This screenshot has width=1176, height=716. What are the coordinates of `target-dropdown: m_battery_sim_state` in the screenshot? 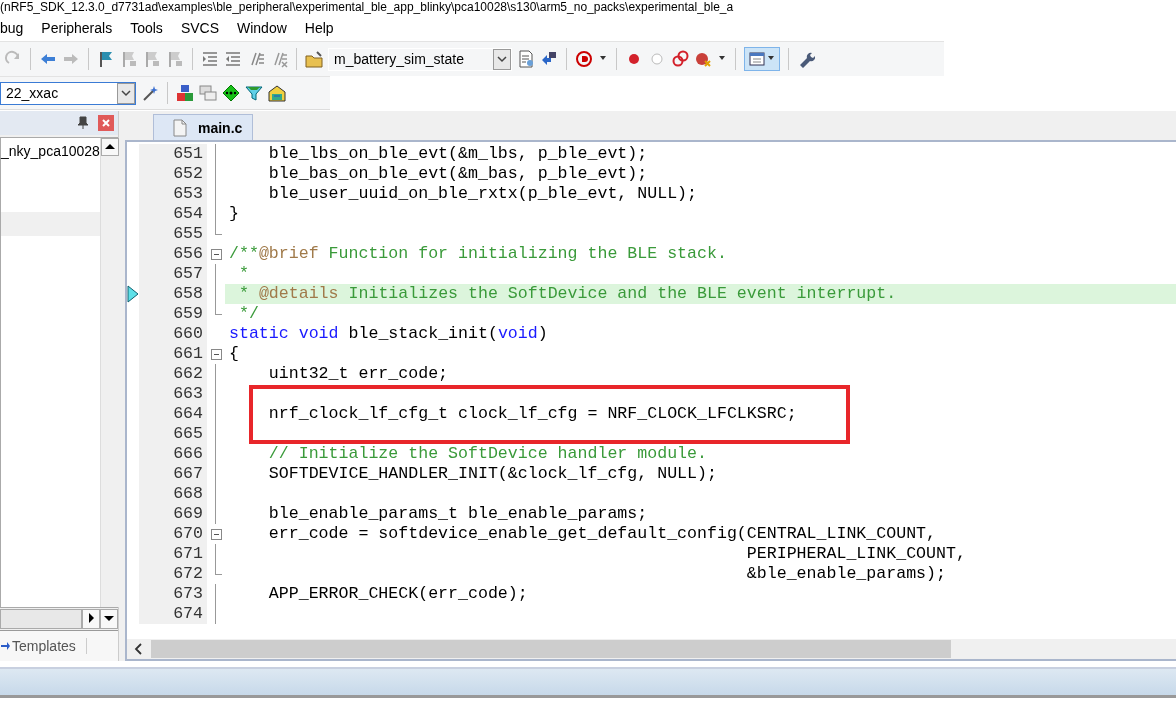 It's located at (420, 59).